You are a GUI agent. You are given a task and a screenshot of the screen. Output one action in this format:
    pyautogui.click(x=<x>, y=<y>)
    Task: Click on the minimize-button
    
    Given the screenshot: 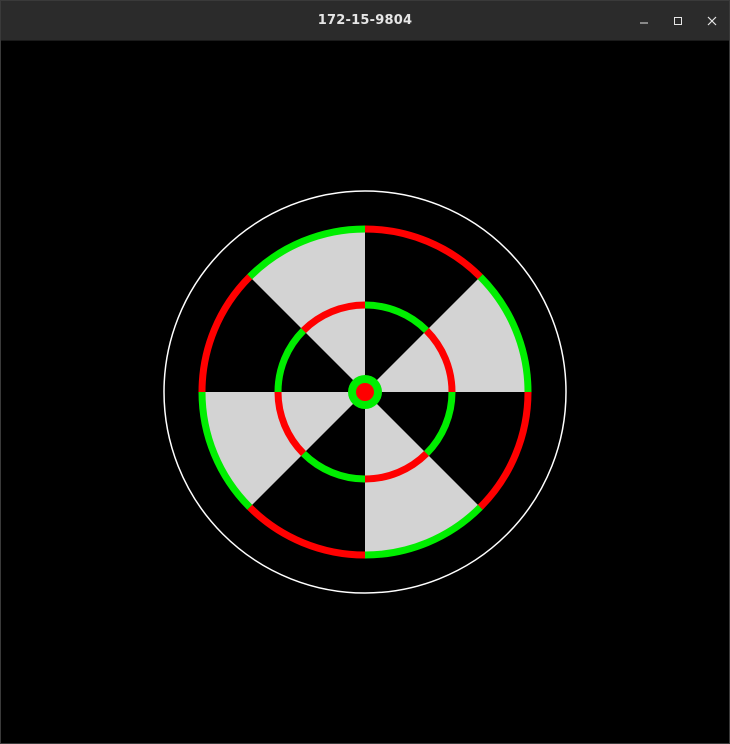 What is the action you would take?
    pyautogui.click(x=644, y=20)
    